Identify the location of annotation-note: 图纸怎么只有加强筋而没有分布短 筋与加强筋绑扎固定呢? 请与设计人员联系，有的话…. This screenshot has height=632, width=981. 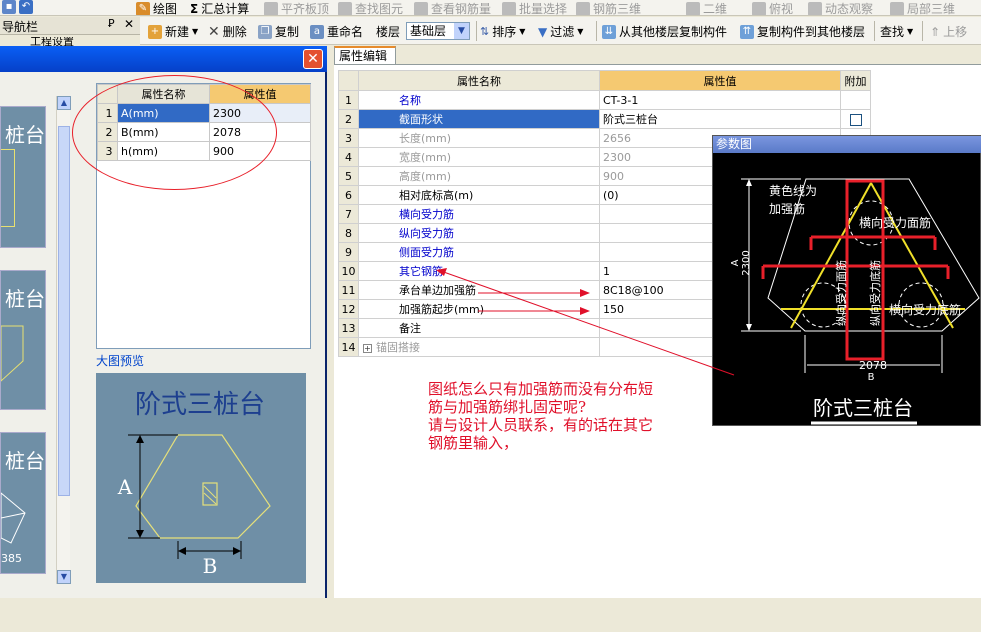
(541, 416).